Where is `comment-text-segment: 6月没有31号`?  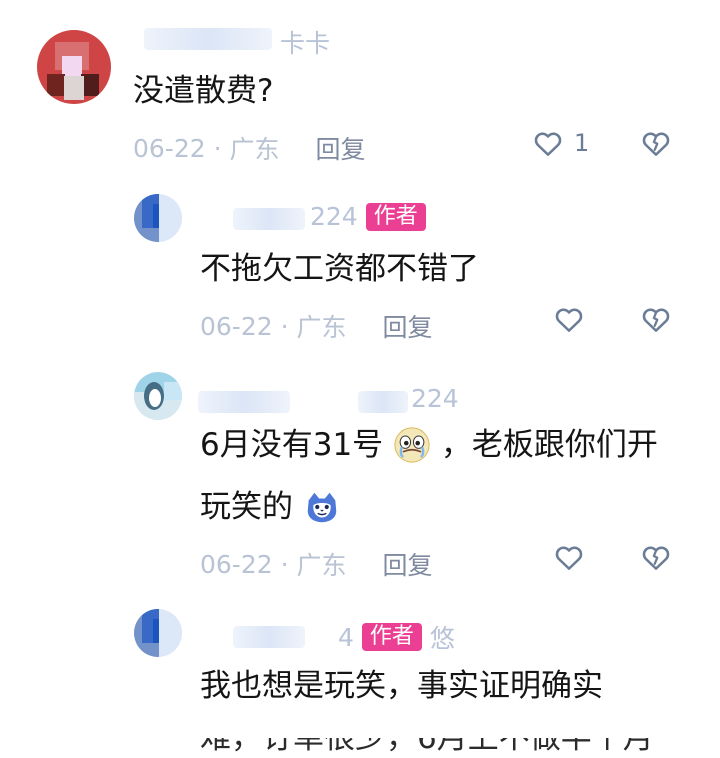 comment-text-segment: 6月没有31号 is located at coordinates (292, 445).